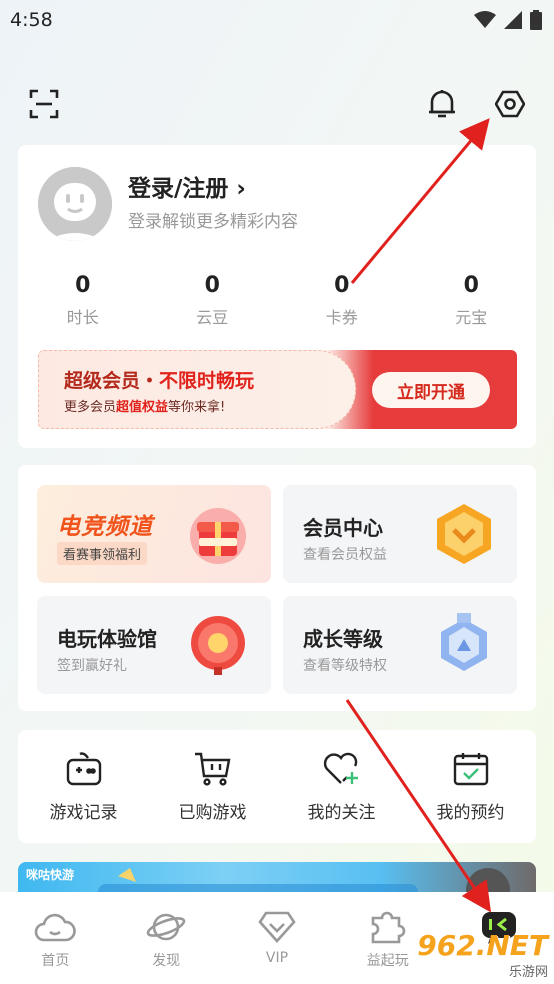 This screenshot has width=554, height=984. What do you see at coordinates (105, 527) in the screenshot?
I see `feature-title: 电竞频道` at bounding box center [105, 527].